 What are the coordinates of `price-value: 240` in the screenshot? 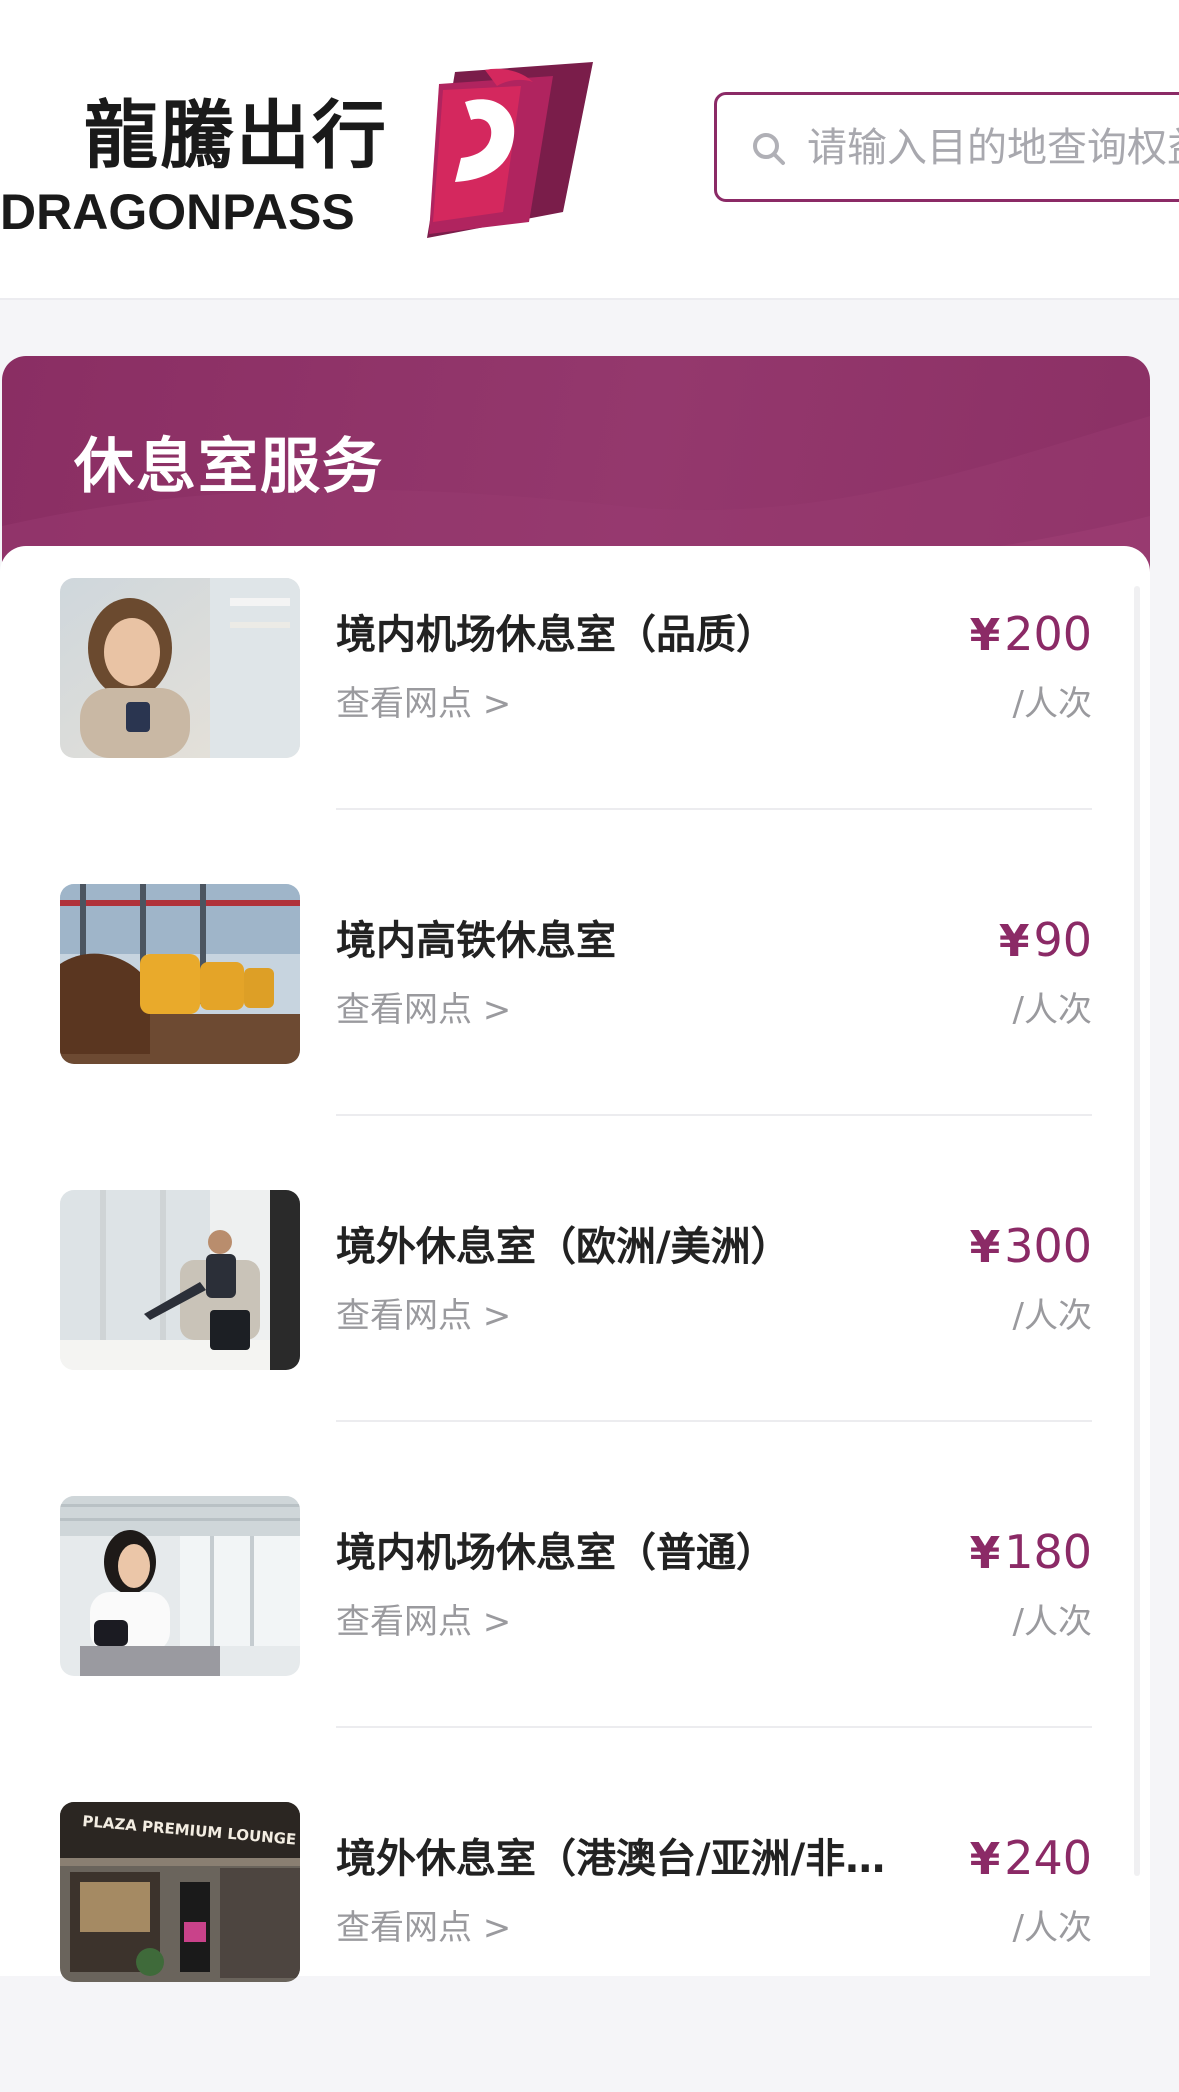 It's located at (1048, 1858).